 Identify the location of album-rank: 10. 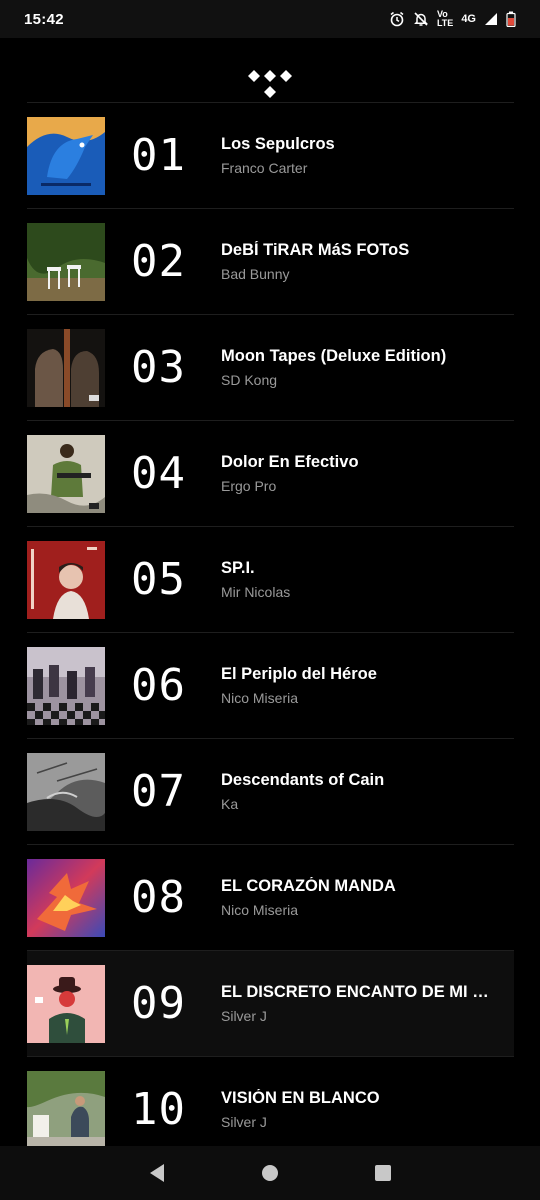
(158, 1109).